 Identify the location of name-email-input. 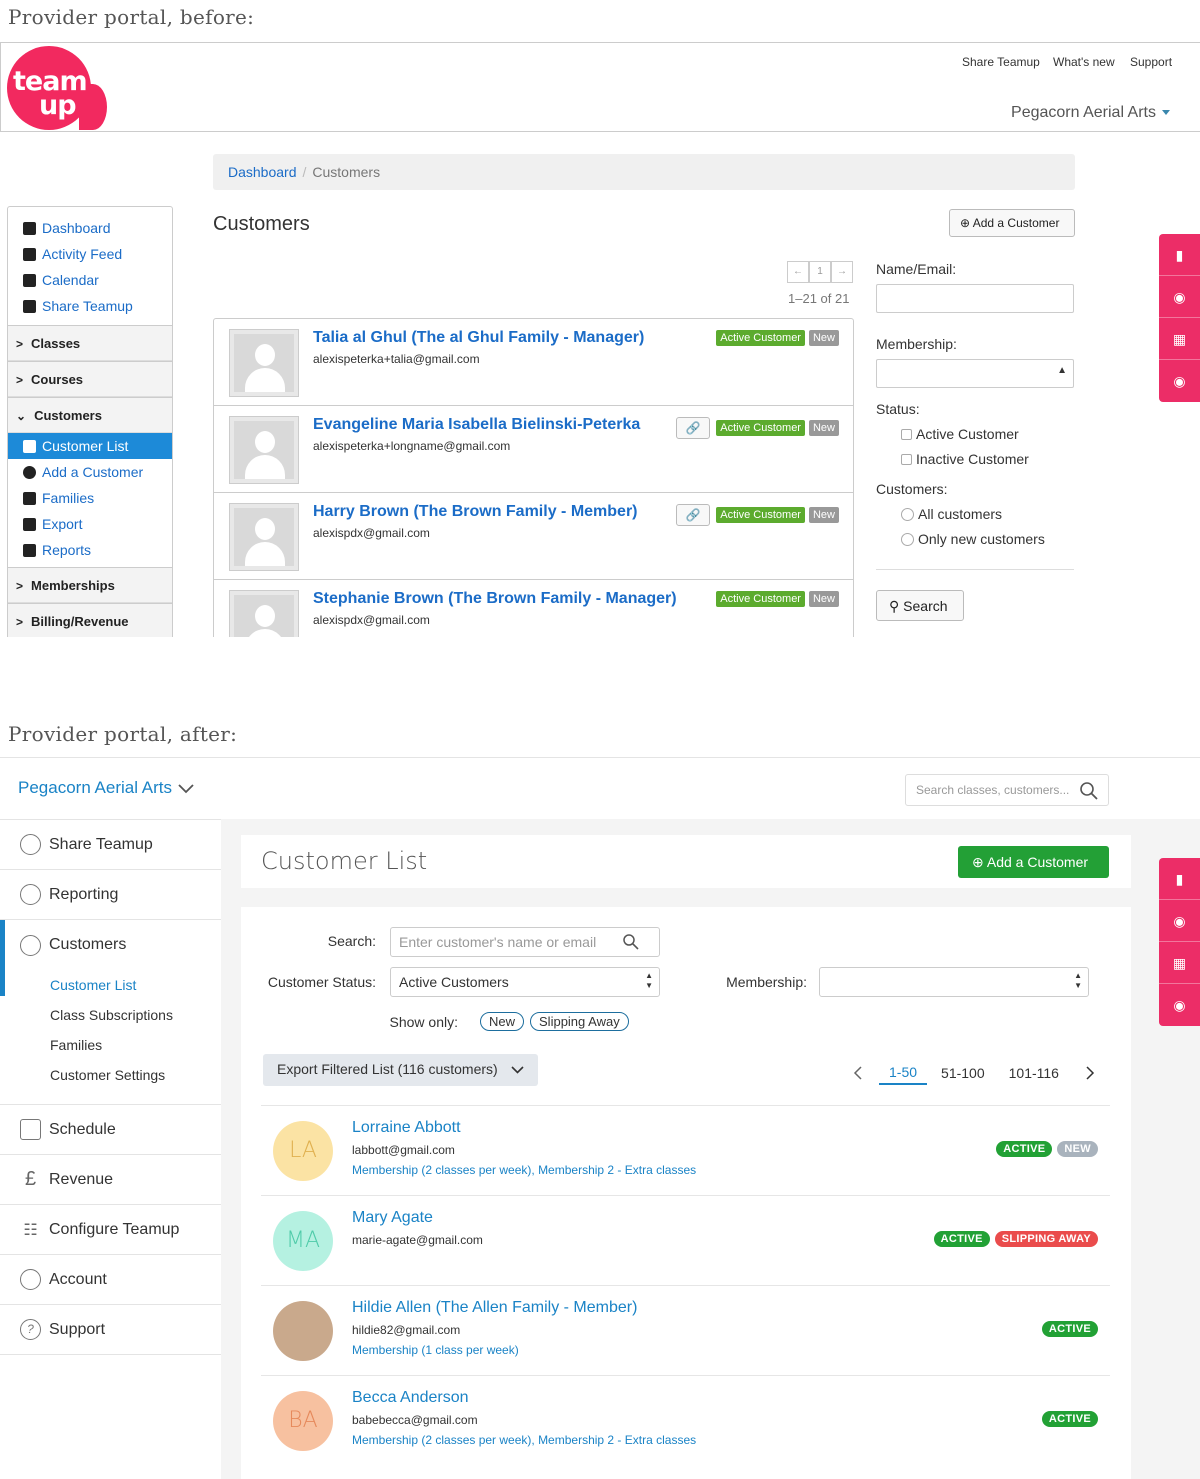
(975, 298).